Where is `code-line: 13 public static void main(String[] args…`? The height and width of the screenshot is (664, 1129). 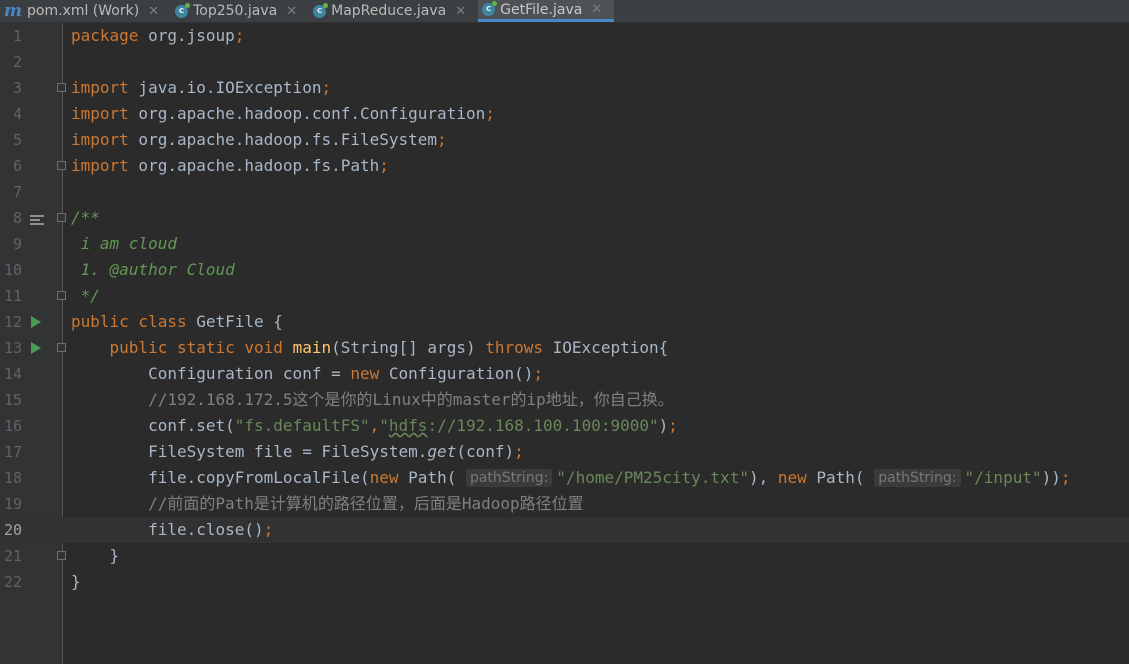 code-line: 13 public static void main(String[] args… is located at coordinates (564, 348).